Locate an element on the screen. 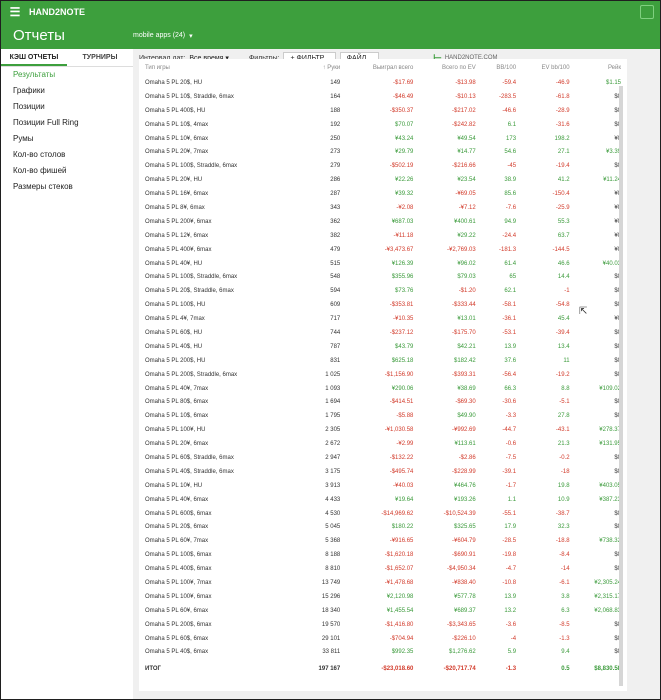  col-header-ev-total: Всего по EV is located at coordinates (450, 67).